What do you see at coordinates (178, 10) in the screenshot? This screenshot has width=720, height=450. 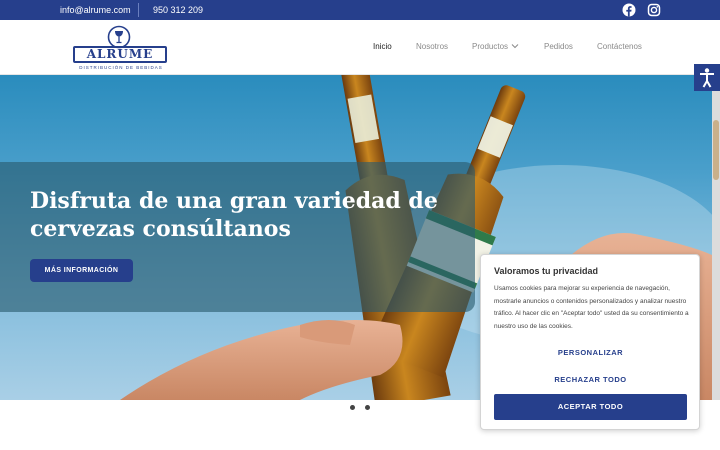 I see `contact-phone-link: 950 312 209` at bounding box center [178, 10].